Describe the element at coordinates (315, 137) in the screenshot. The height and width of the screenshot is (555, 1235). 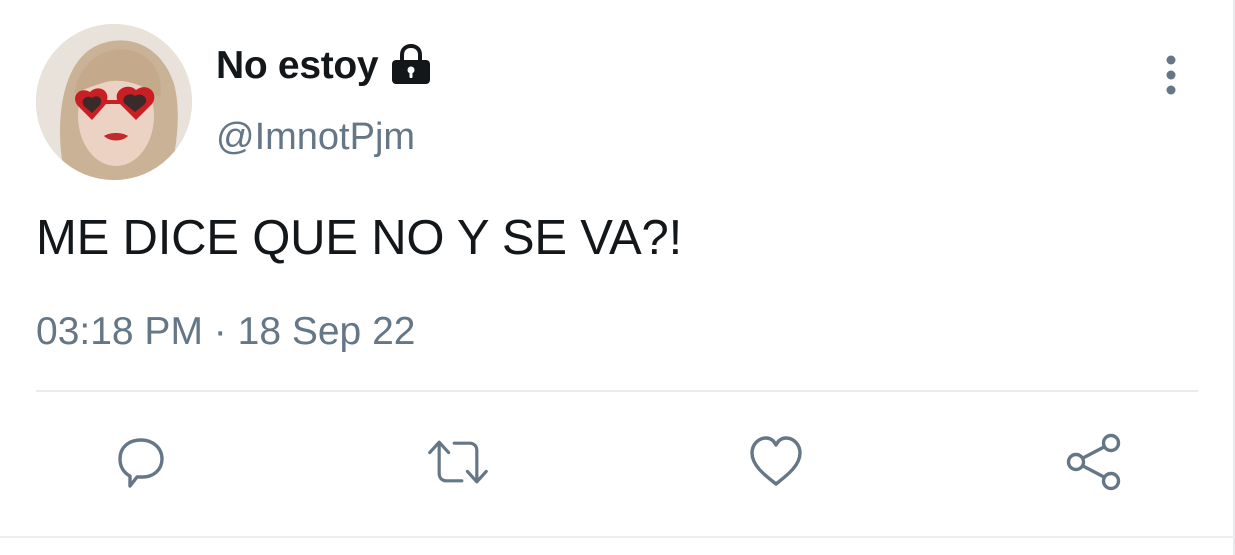
I see `user-handle: @ImnotPjm` at that location.